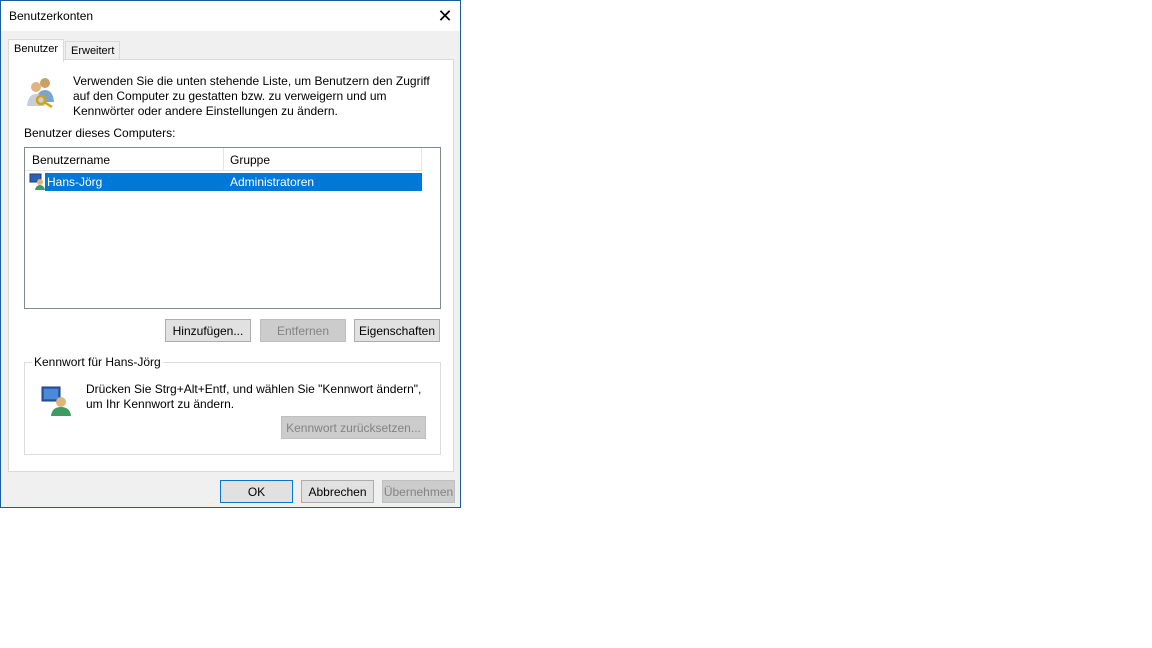  I want to click on users-key-icon, so click(42, 92).